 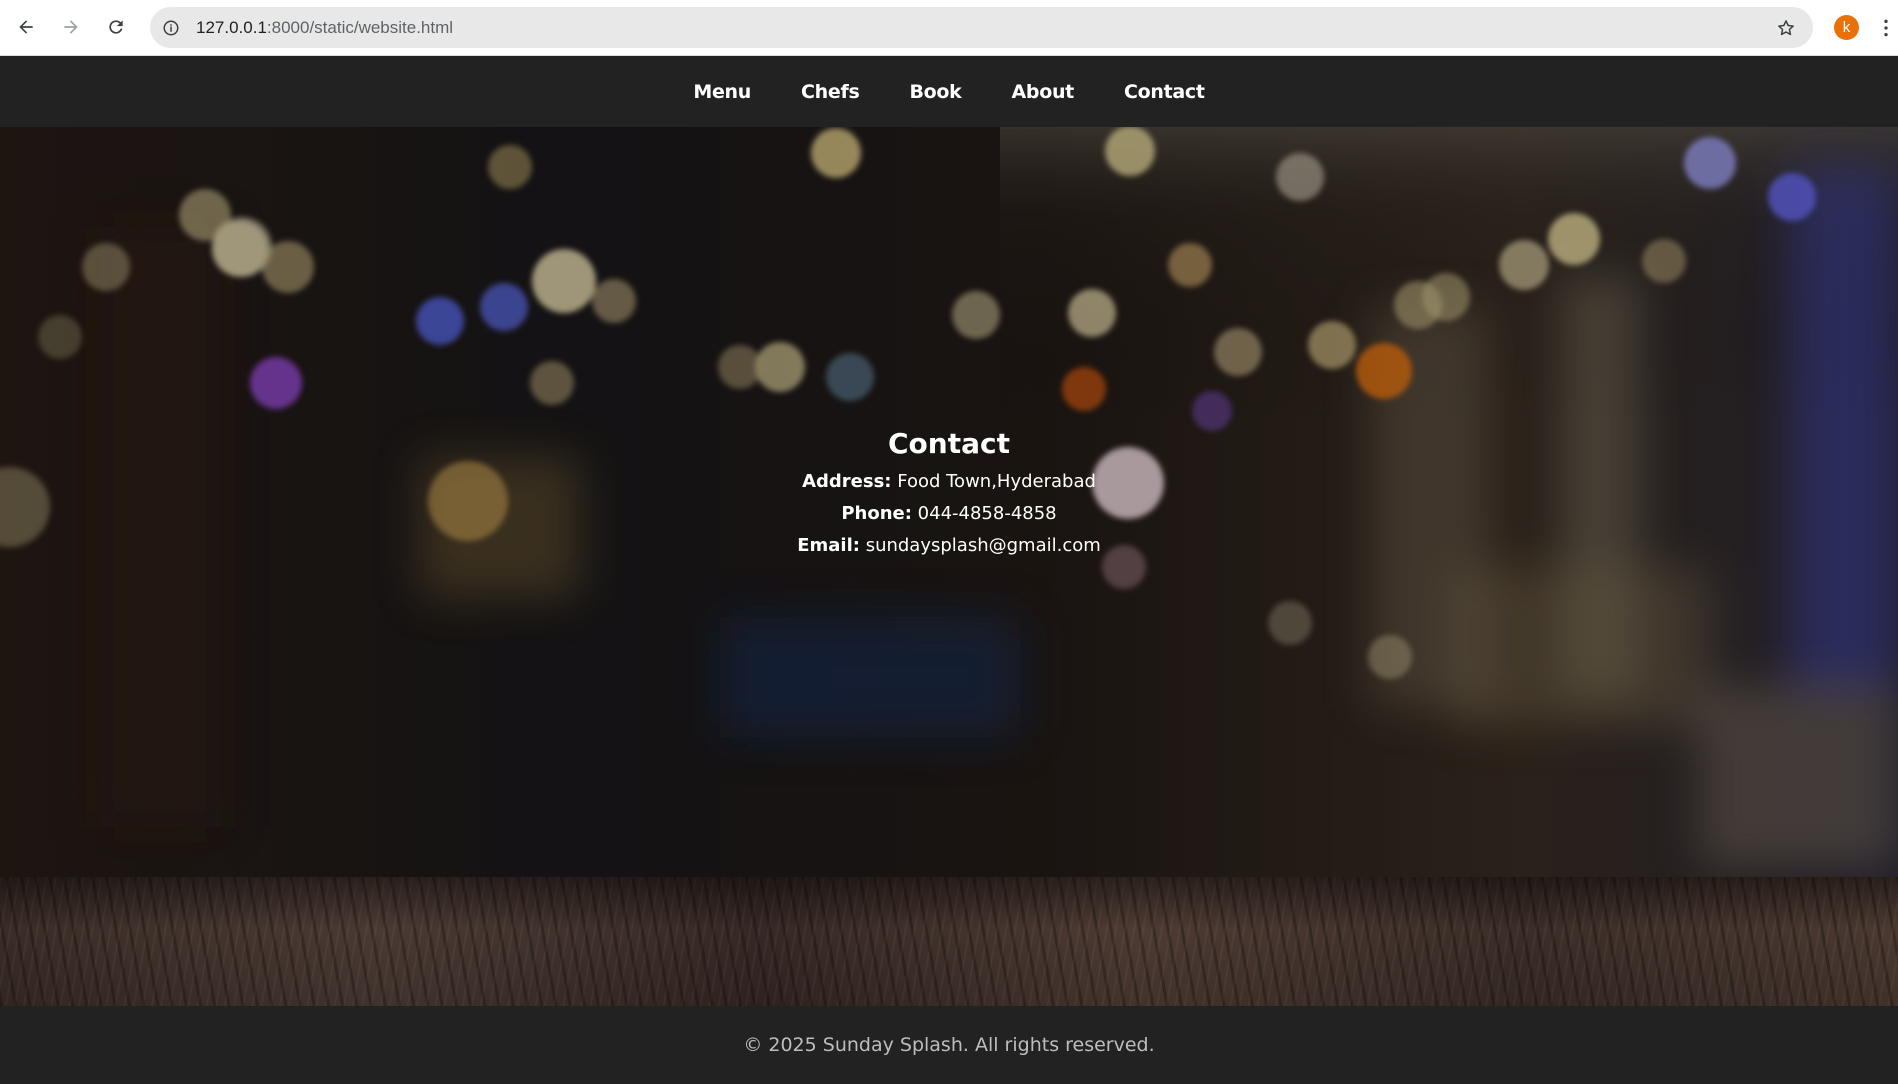 What do you see at coordinates (170, 27) in the screenshot?
I see `site-info-icon` at bounding box center [170, 27].